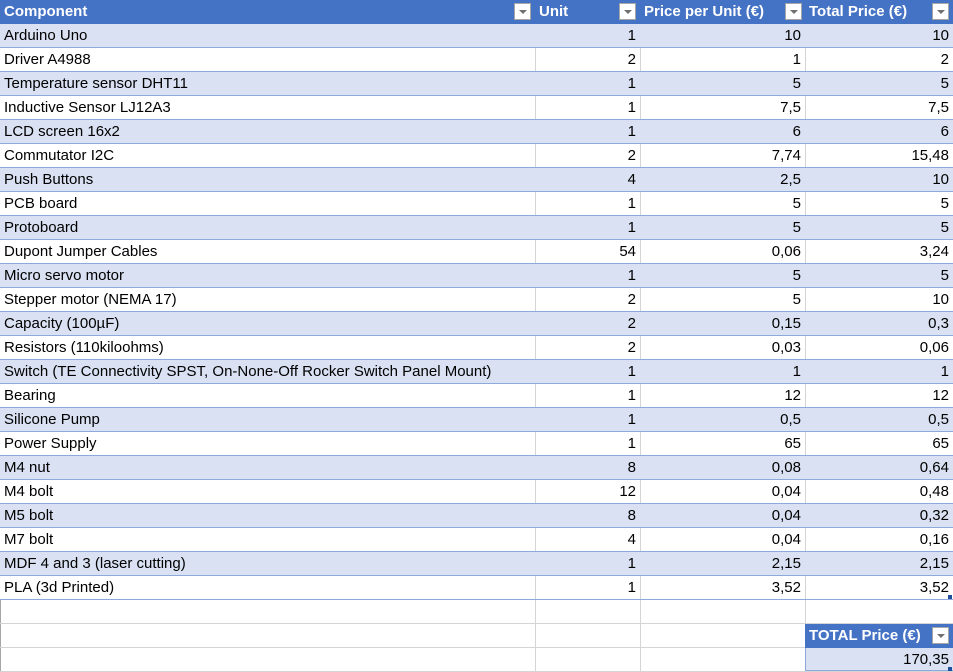 This screenshot has width=953, height=672. I want to click on cell-component: Commutator I2C, so click(267, 155).